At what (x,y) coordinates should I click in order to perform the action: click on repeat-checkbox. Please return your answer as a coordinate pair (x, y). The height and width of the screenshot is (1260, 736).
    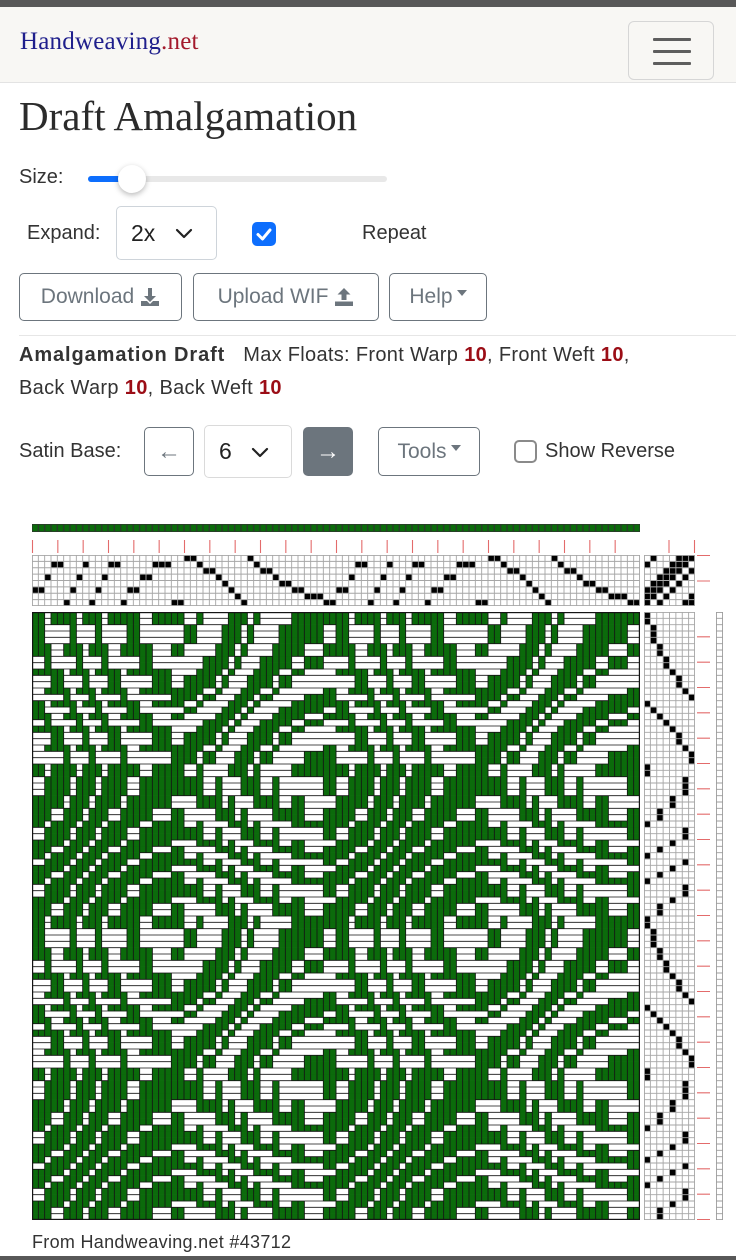
    Looking at the image, I should click on (264, 234).